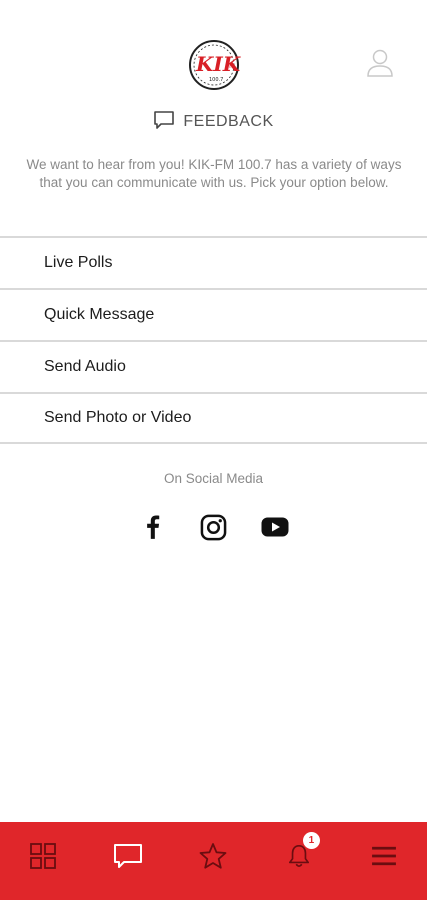 This screenshot has width=427, height=900. What do you see at coordinates (299, 853) in the screenshot?
I see `bell-icon: 1` at bounding box center [299, 853].